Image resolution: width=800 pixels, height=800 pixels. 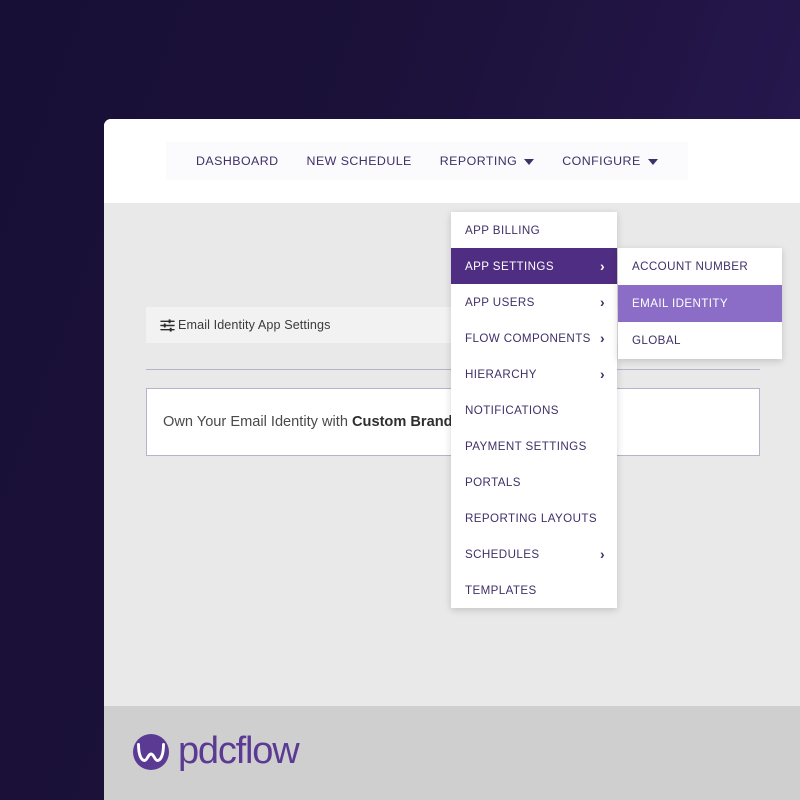 What do you see at coordinates (478, 161) in the screenshot?
I see `nav-item-label: REPORTING` at bounding box center [478, 161].